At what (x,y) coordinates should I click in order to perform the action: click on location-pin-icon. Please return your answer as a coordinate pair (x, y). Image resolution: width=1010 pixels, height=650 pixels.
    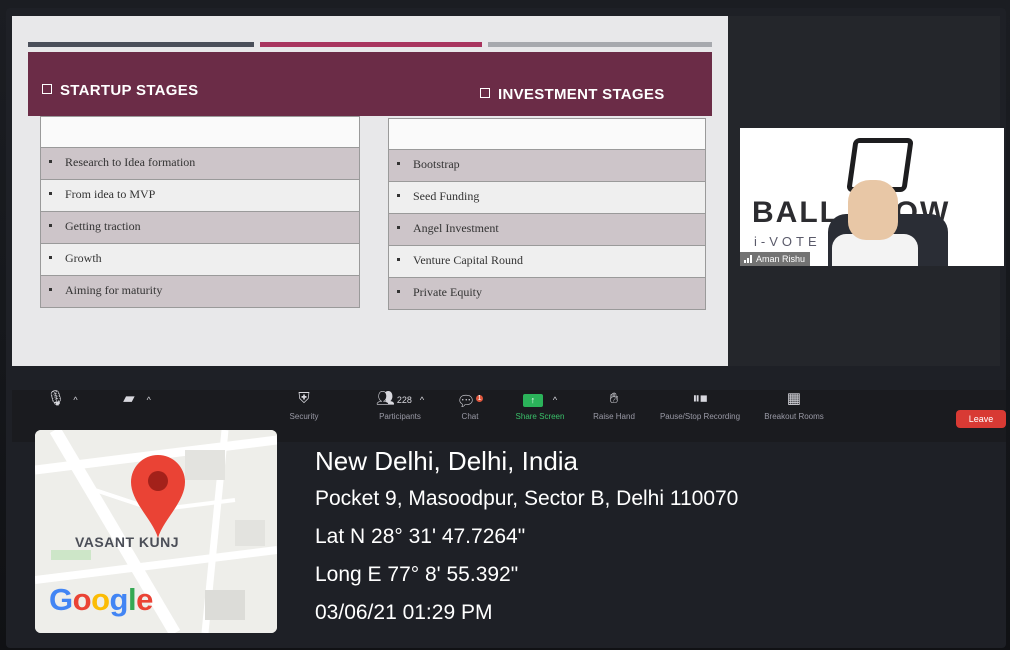
    Looking at the image, I should click on (158, 496).